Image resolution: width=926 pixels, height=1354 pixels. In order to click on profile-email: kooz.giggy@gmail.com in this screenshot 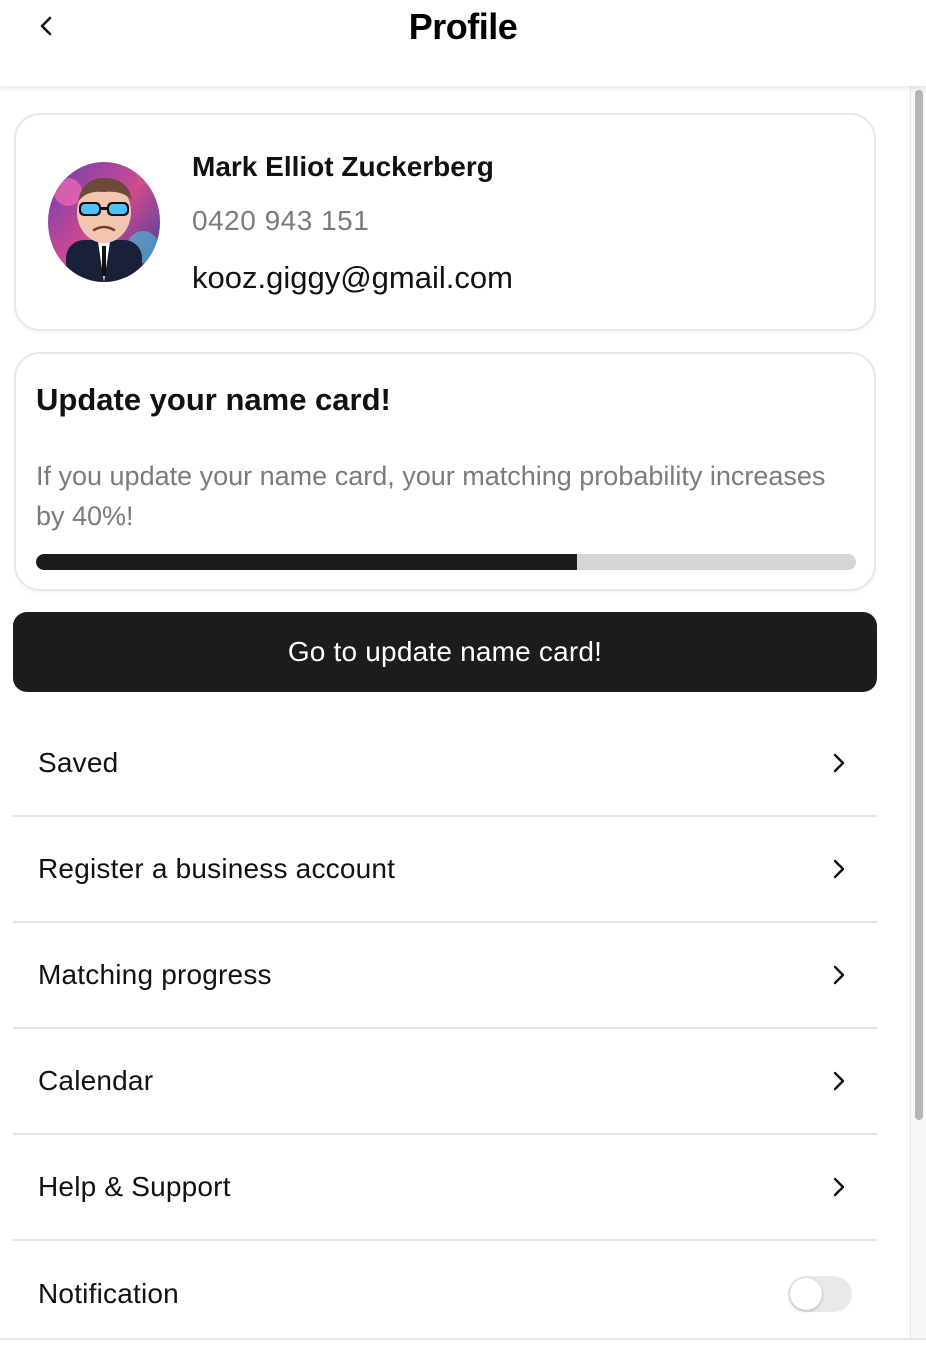, I will do `click(352, 277)`.